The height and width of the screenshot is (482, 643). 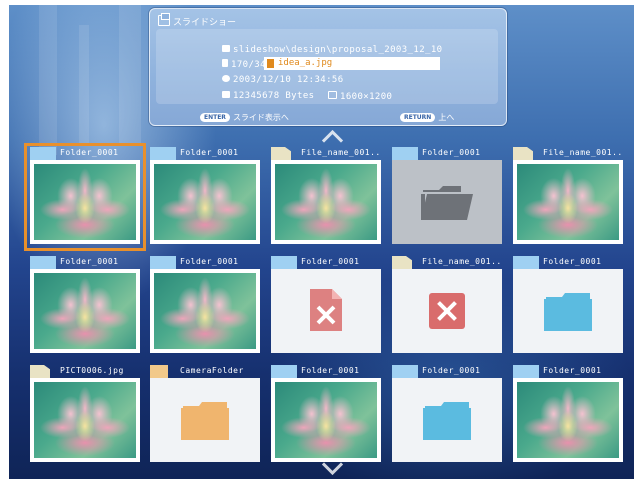 I want to click on grid-item: PICT0006.jpg, so click(x=85, y=414).